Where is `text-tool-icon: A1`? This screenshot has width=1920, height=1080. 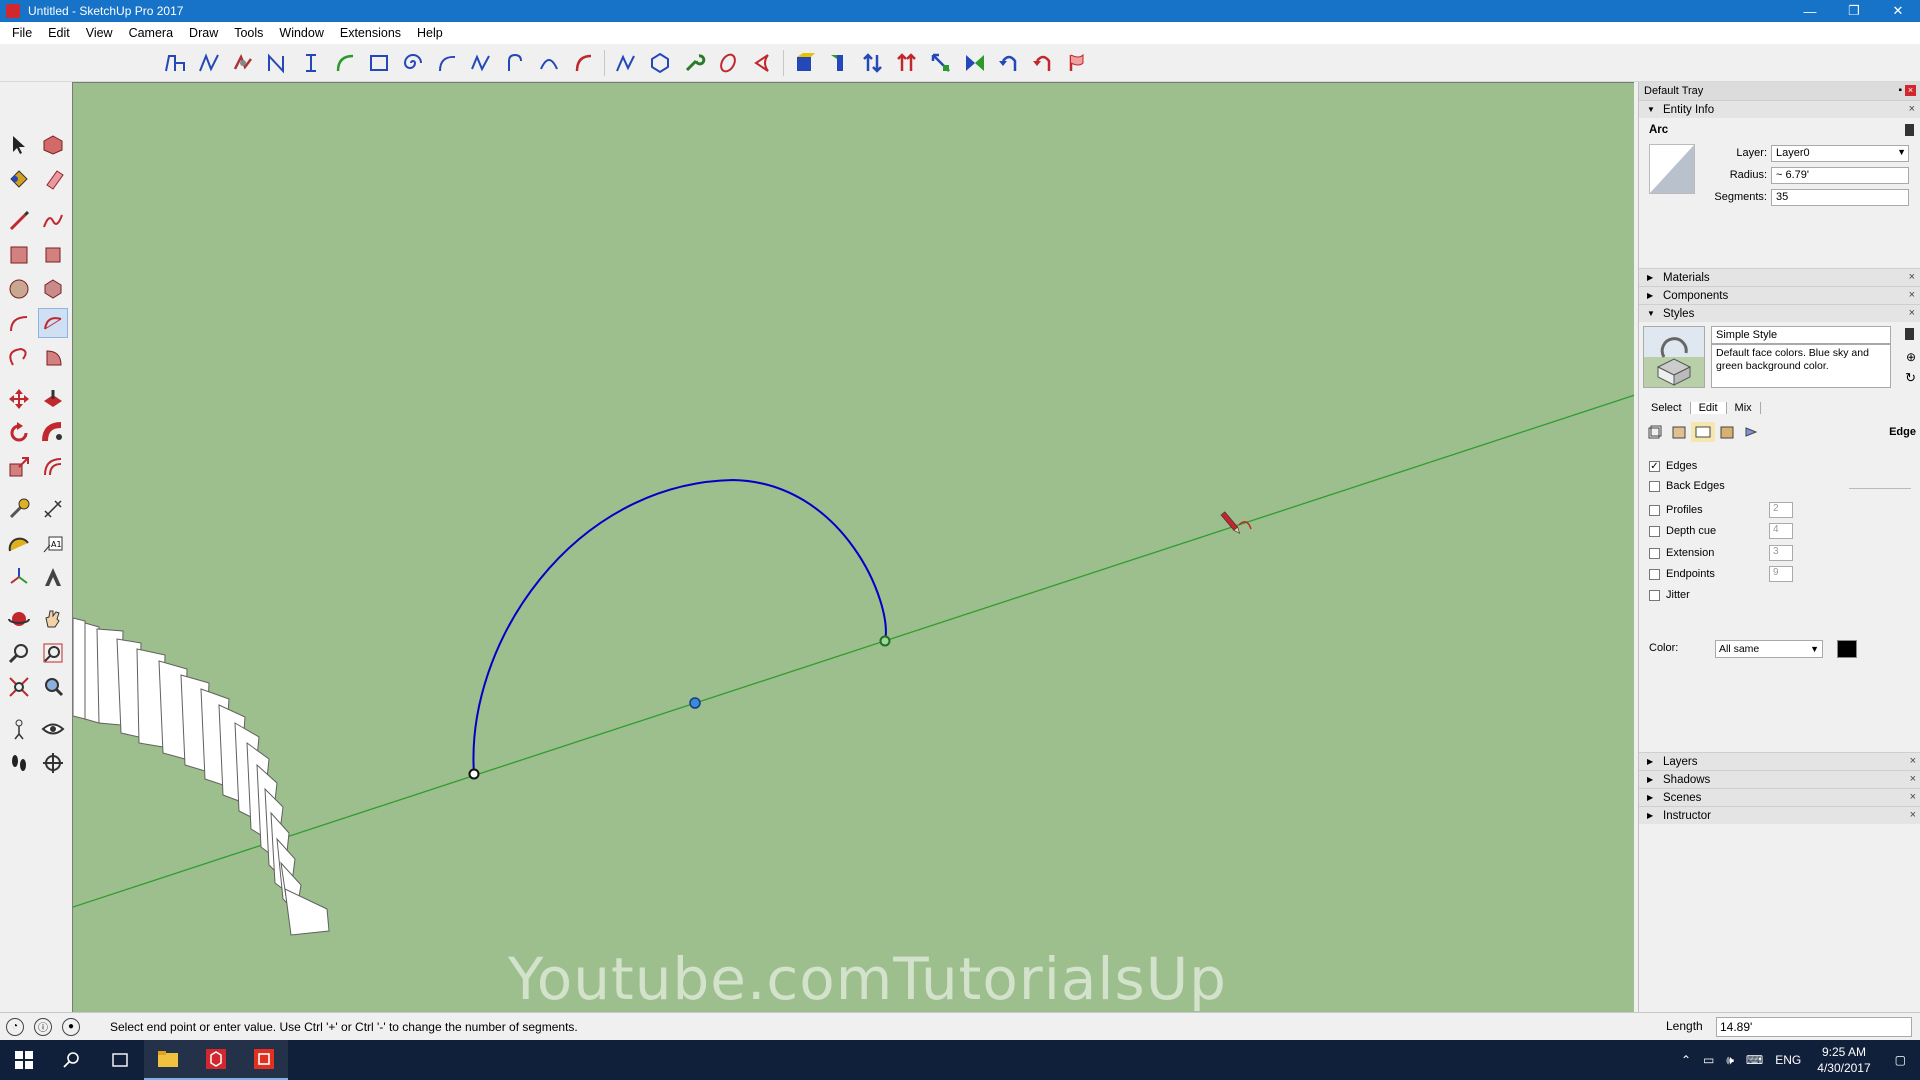
text-tool-icon: A1 is located at coordinates (53, 543).